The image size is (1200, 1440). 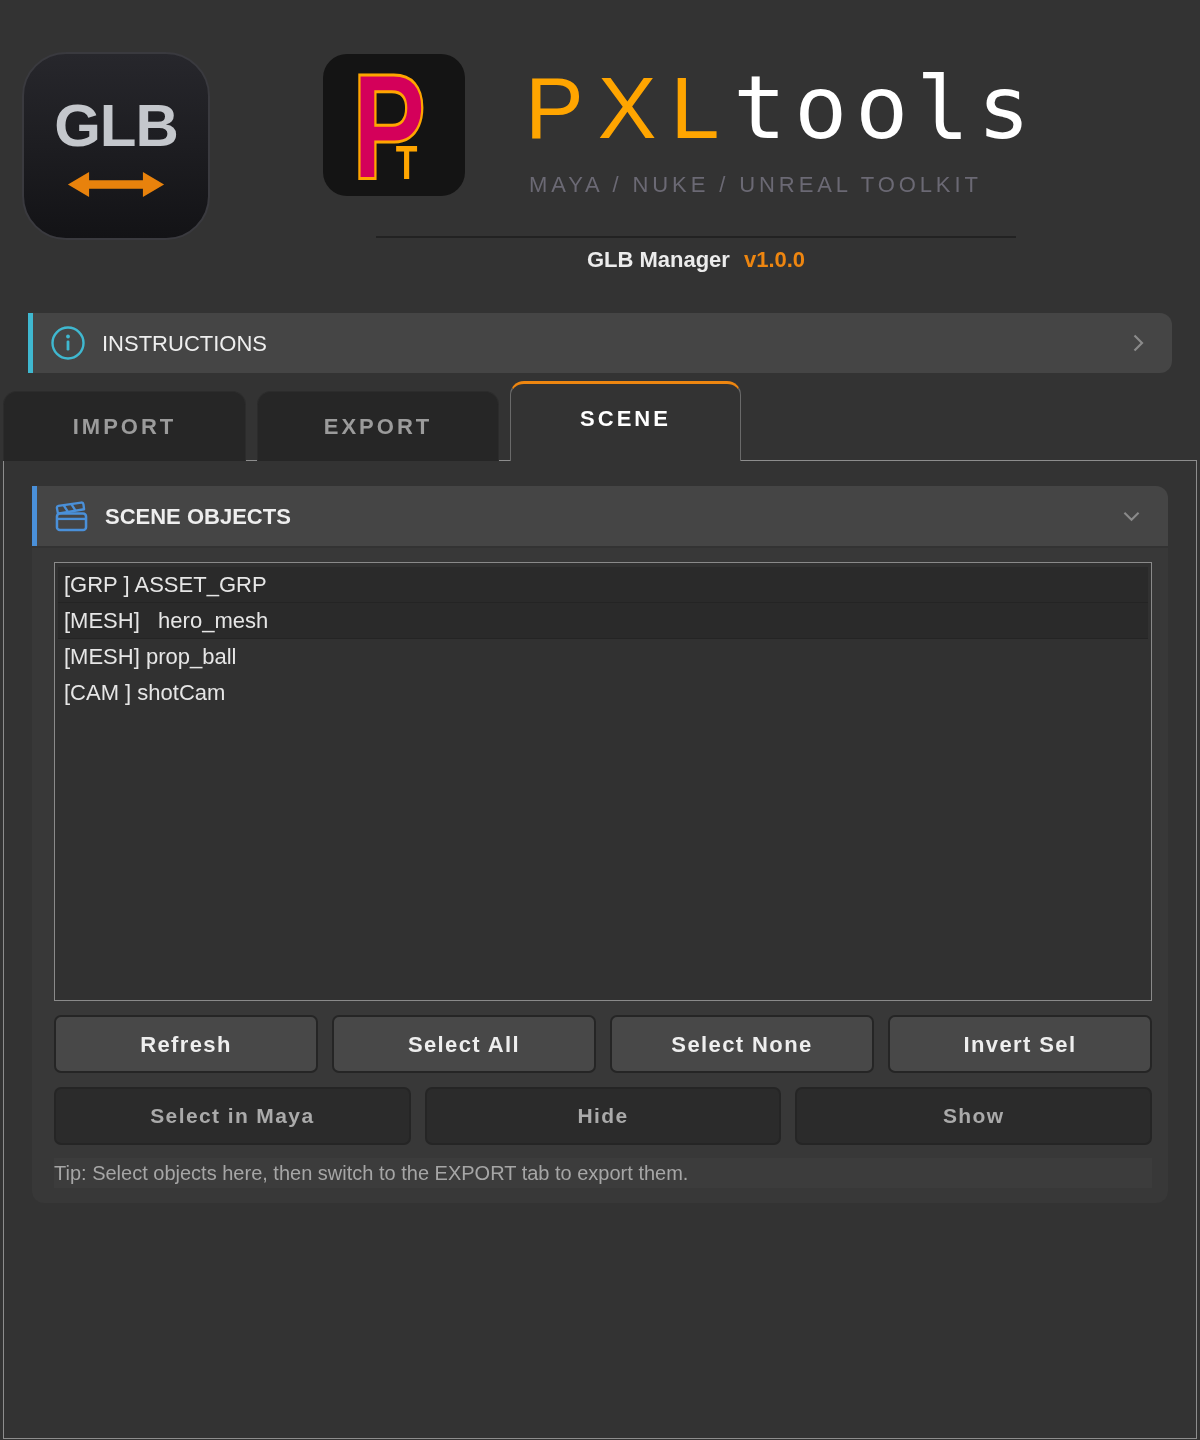 I want to click on version-label: v1.0.0, so click(x=774, y=259).